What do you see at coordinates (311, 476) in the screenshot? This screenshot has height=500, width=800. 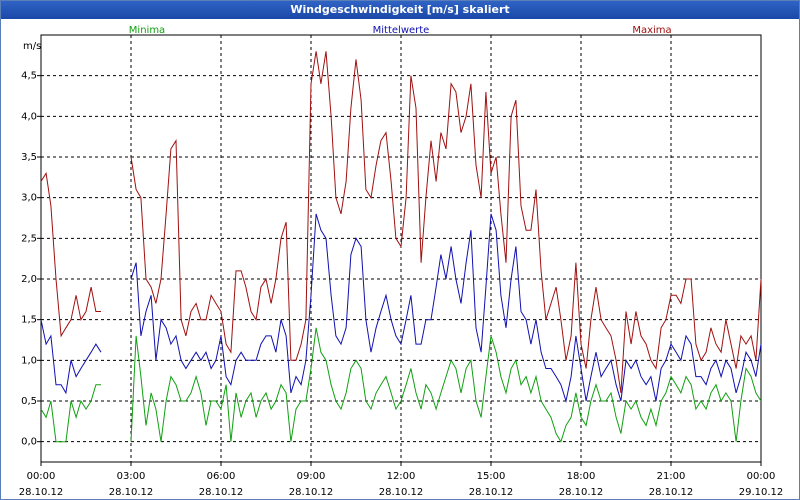 I see `x-tick-time-label: 09:00` at bounding box center [311, 476].